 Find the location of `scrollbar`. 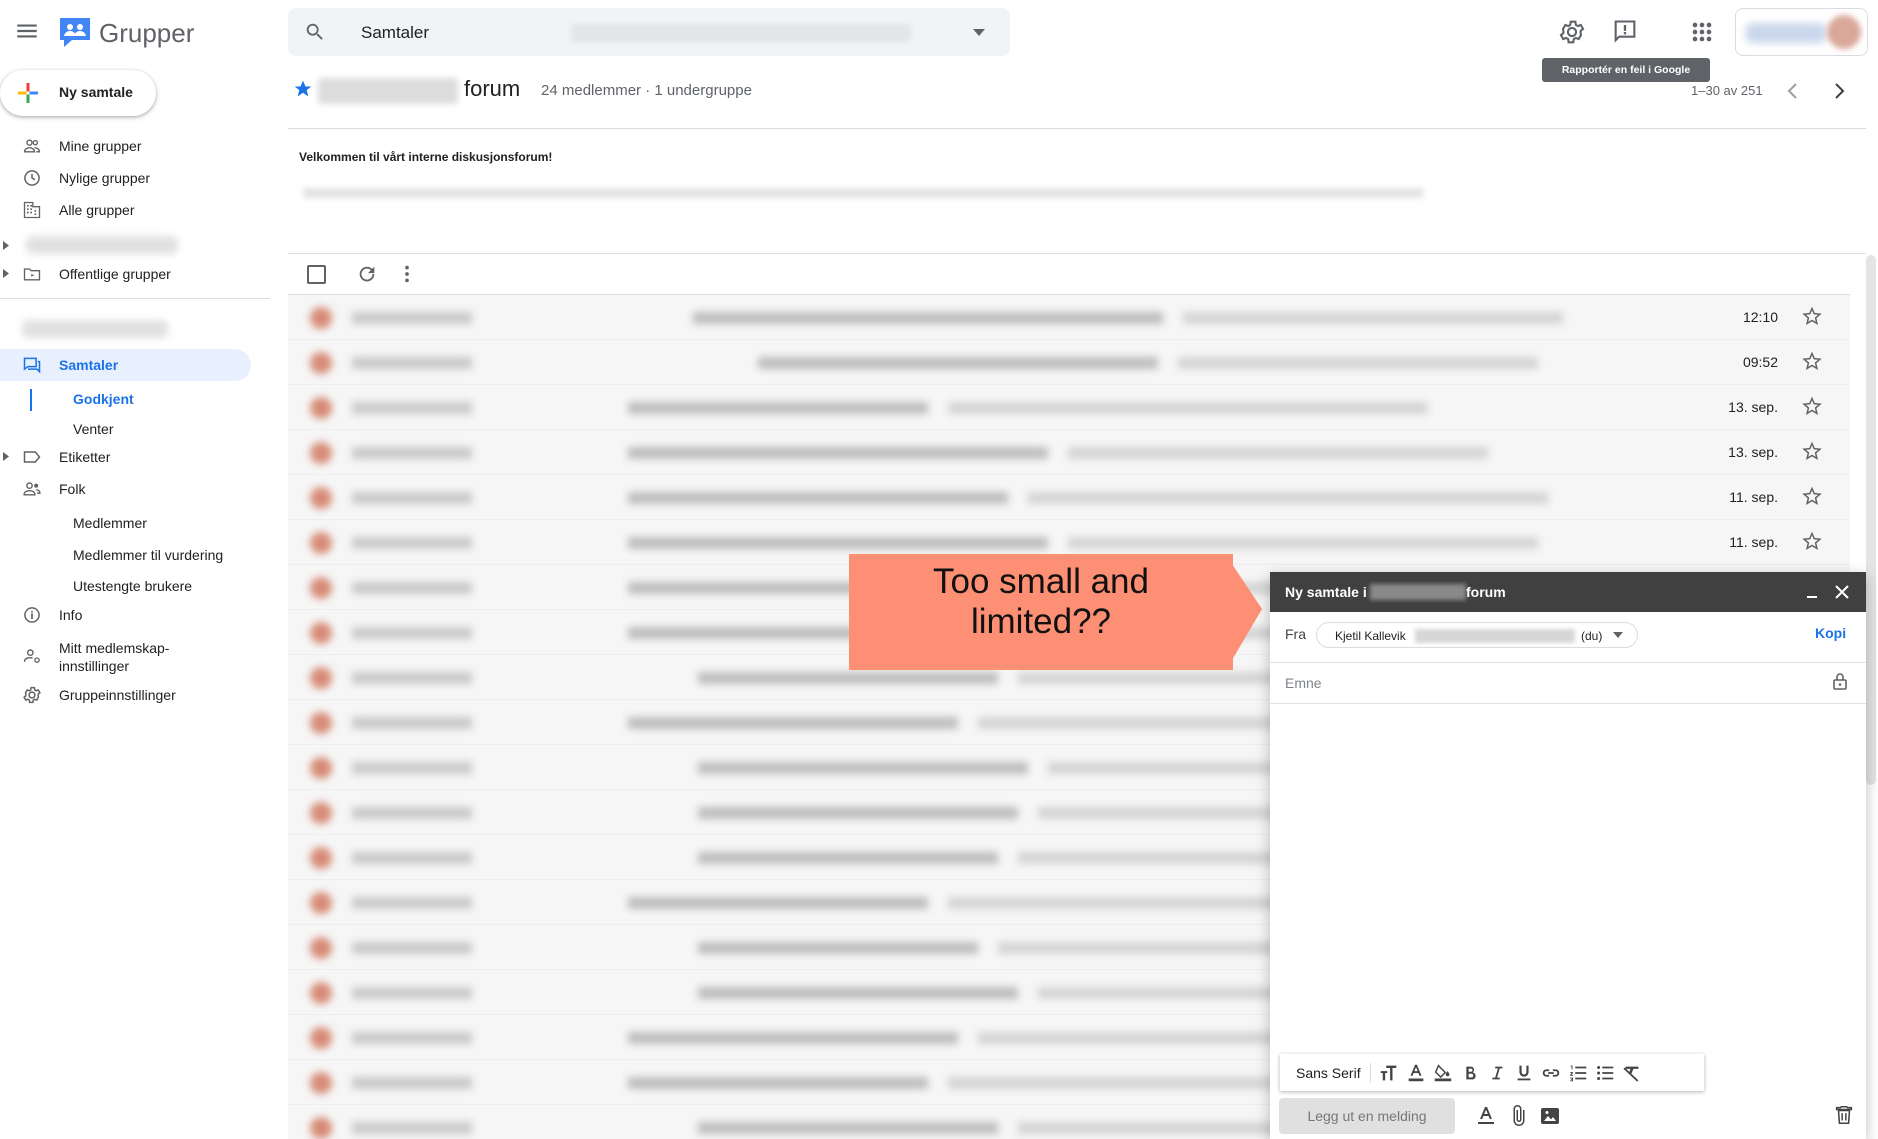

scrollbar is located at coordinates (1871, 520).